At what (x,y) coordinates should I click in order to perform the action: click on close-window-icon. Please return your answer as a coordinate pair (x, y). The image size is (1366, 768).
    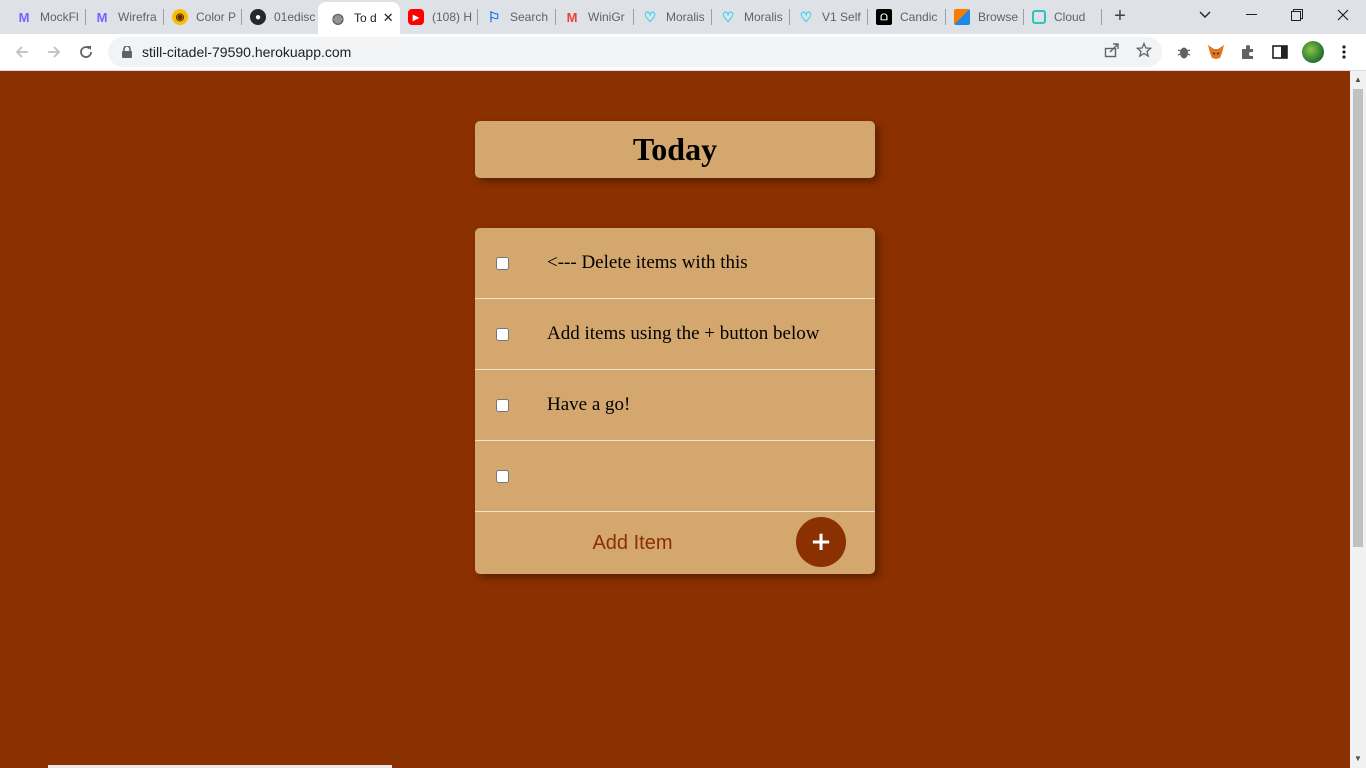
    Looking at the image, I should click on (1343, 15).